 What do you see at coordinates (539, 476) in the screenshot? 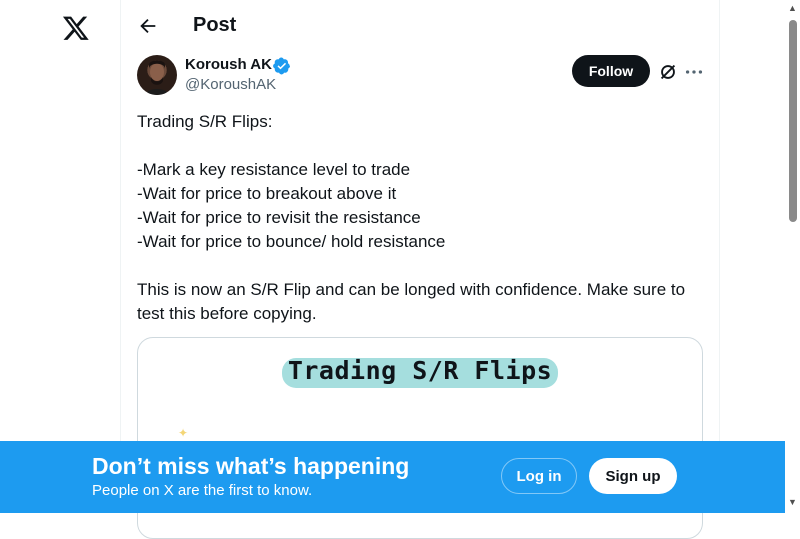
I see `login-button: Log in` at bounding box center [539, 476].